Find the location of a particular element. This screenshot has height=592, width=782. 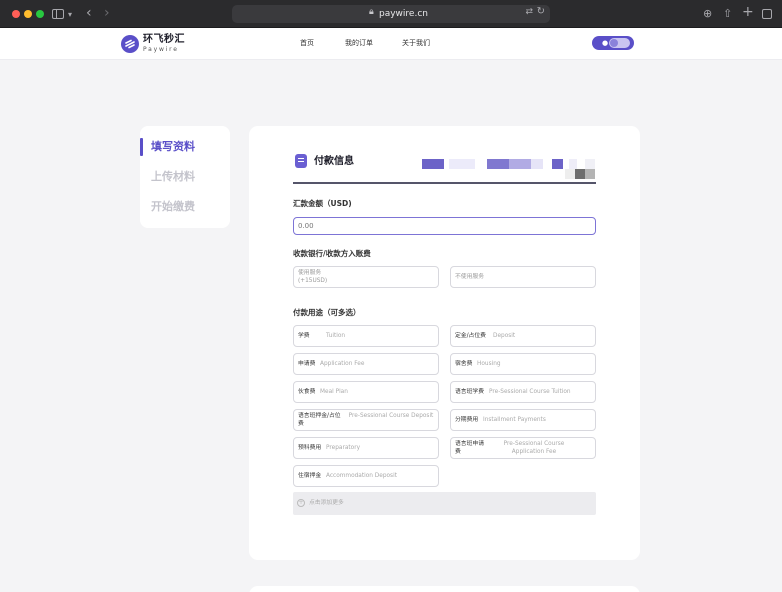

close-window-button is located at coordinates (16, 14).